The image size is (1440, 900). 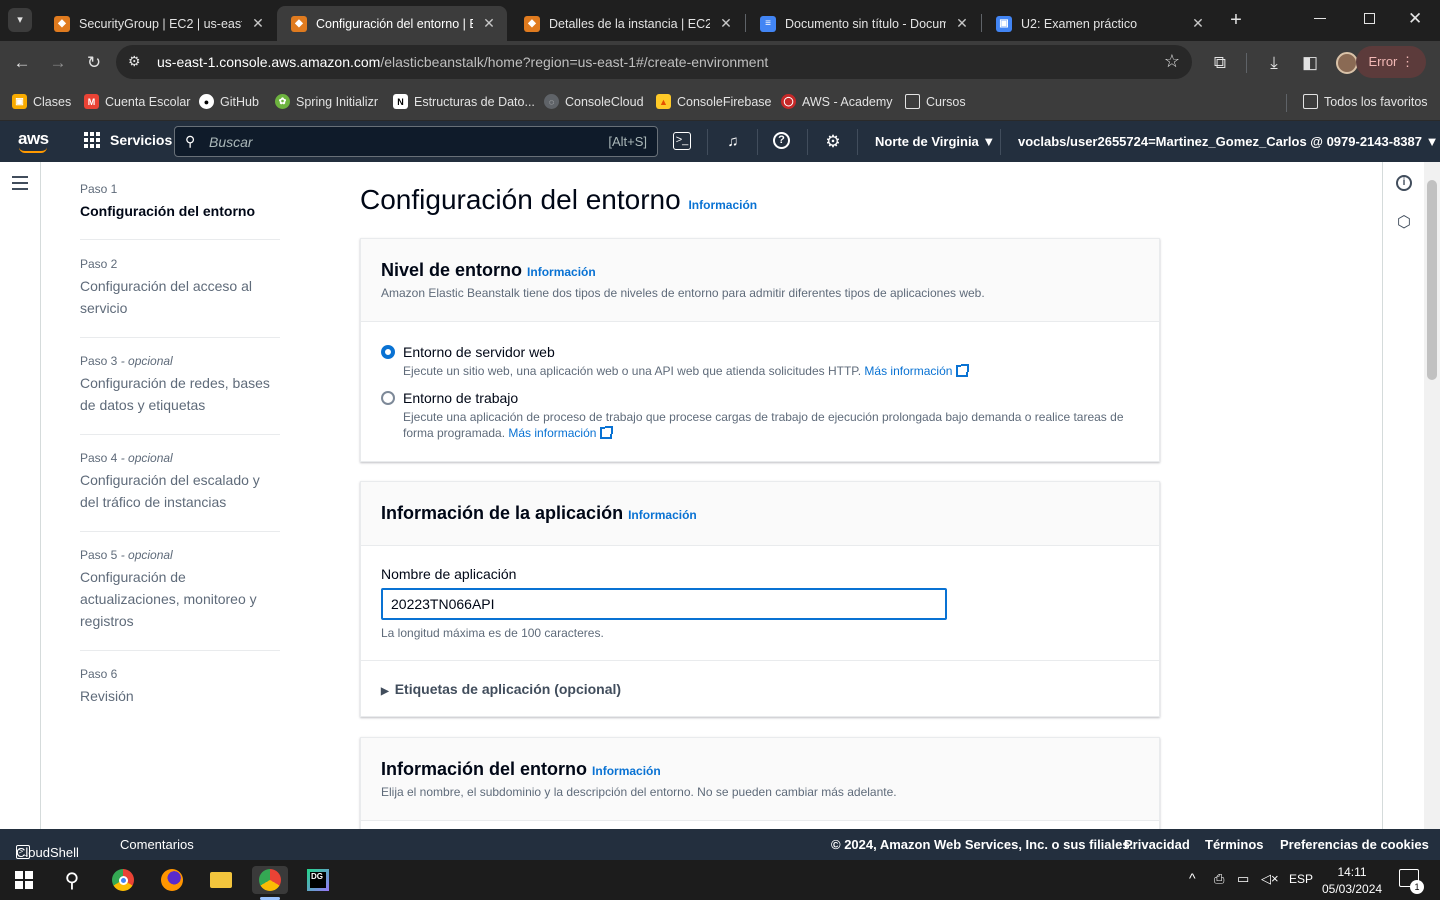 I want to click on app-name-input, so click(x=664, y=604).